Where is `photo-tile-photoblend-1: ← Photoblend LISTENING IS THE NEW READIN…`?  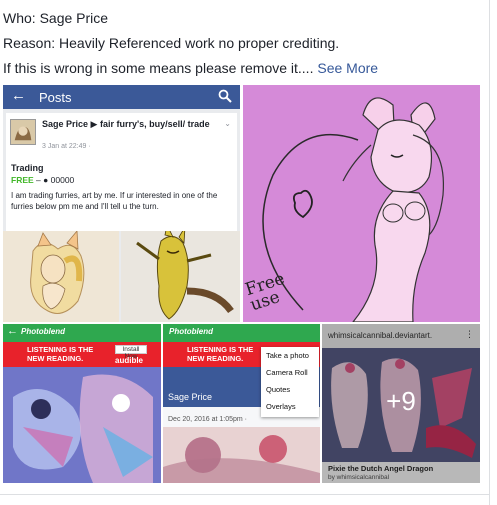 photo-tile-photoblend-1: ← Photoblend LISTENING IS THE NEW READIN… is located at coordinates (82, 403).